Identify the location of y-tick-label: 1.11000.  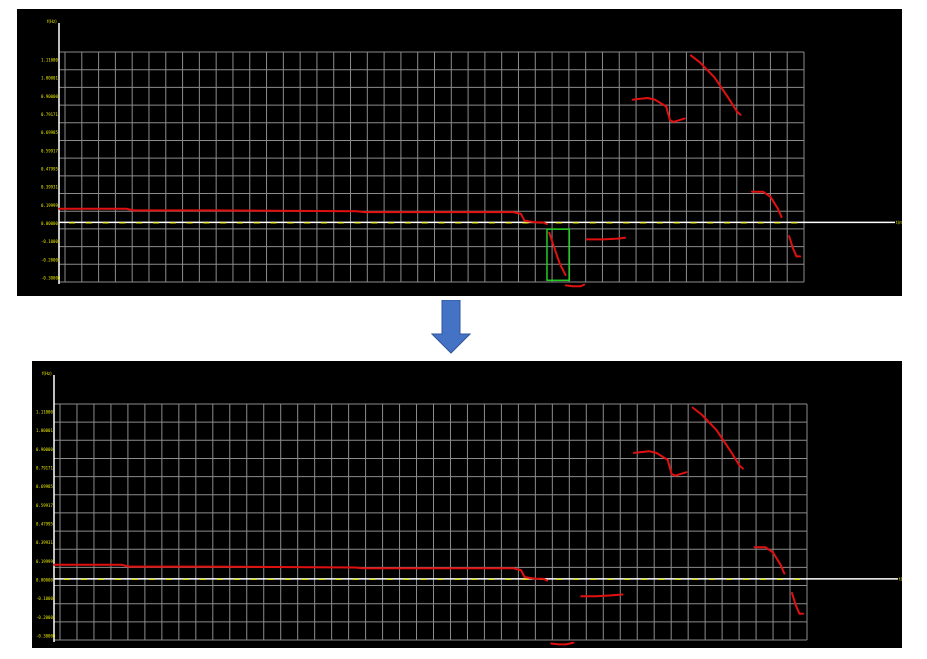
(44, 412).